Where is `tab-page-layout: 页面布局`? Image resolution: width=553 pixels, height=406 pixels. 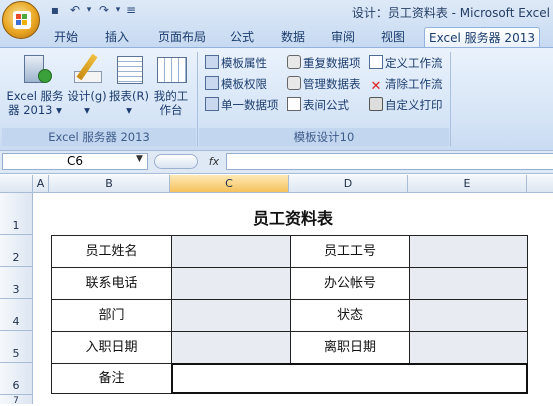
tab-page-layout: 页面布局 is located at coordinates (182, 37).